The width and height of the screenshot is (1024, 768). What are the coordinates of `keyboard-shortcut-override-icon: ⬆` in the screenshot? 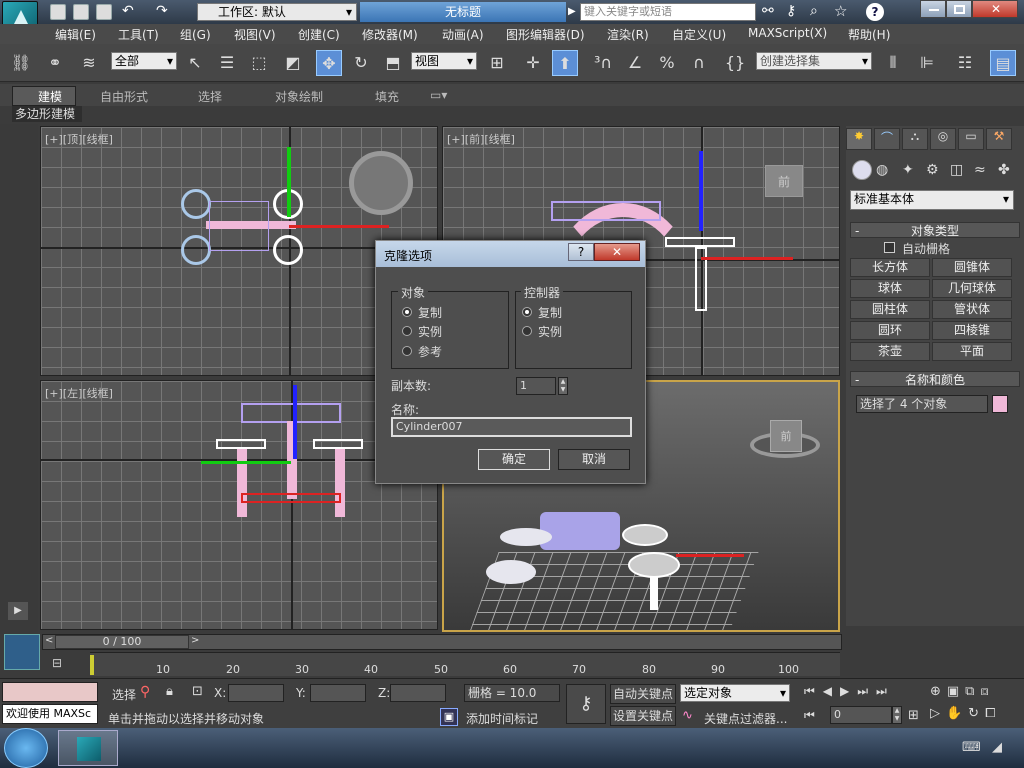 It's located at (565, 63).